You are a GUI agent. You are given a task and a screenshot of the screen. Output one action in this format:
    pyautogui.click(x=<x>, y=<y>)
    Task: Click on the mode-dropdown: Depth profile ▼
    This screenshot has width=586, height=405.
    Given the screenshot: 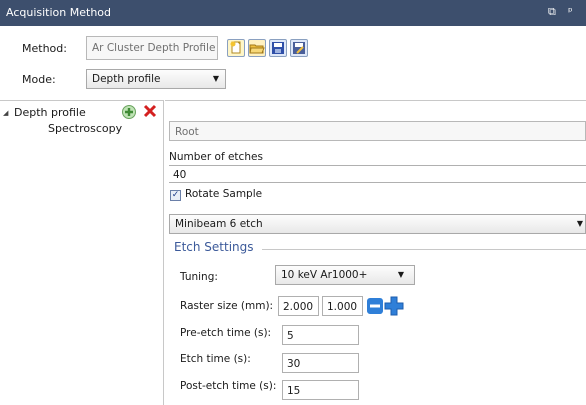 What is the action you would take?
    pyautogui.click(x=156, y=79)
    